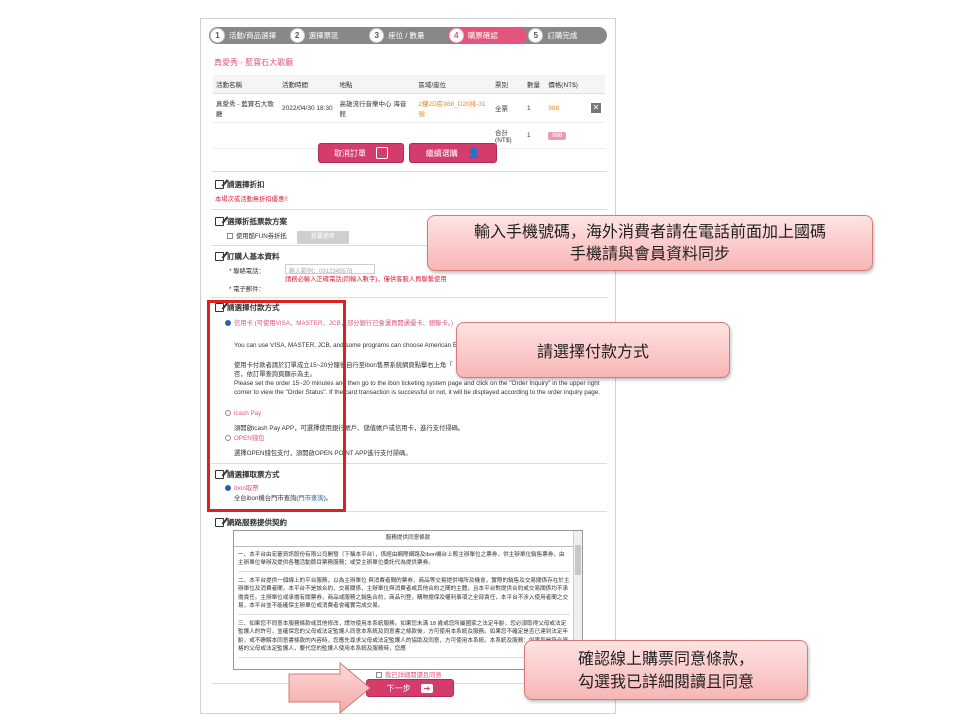 The height and width of the screenshot is (720, 960). Describe the element at coordinates (649, 231) in the screenshot. I see `phone-callout-line-1: 輸入手機號碼，海外消費者請在電話前面加上國碼` at that location.